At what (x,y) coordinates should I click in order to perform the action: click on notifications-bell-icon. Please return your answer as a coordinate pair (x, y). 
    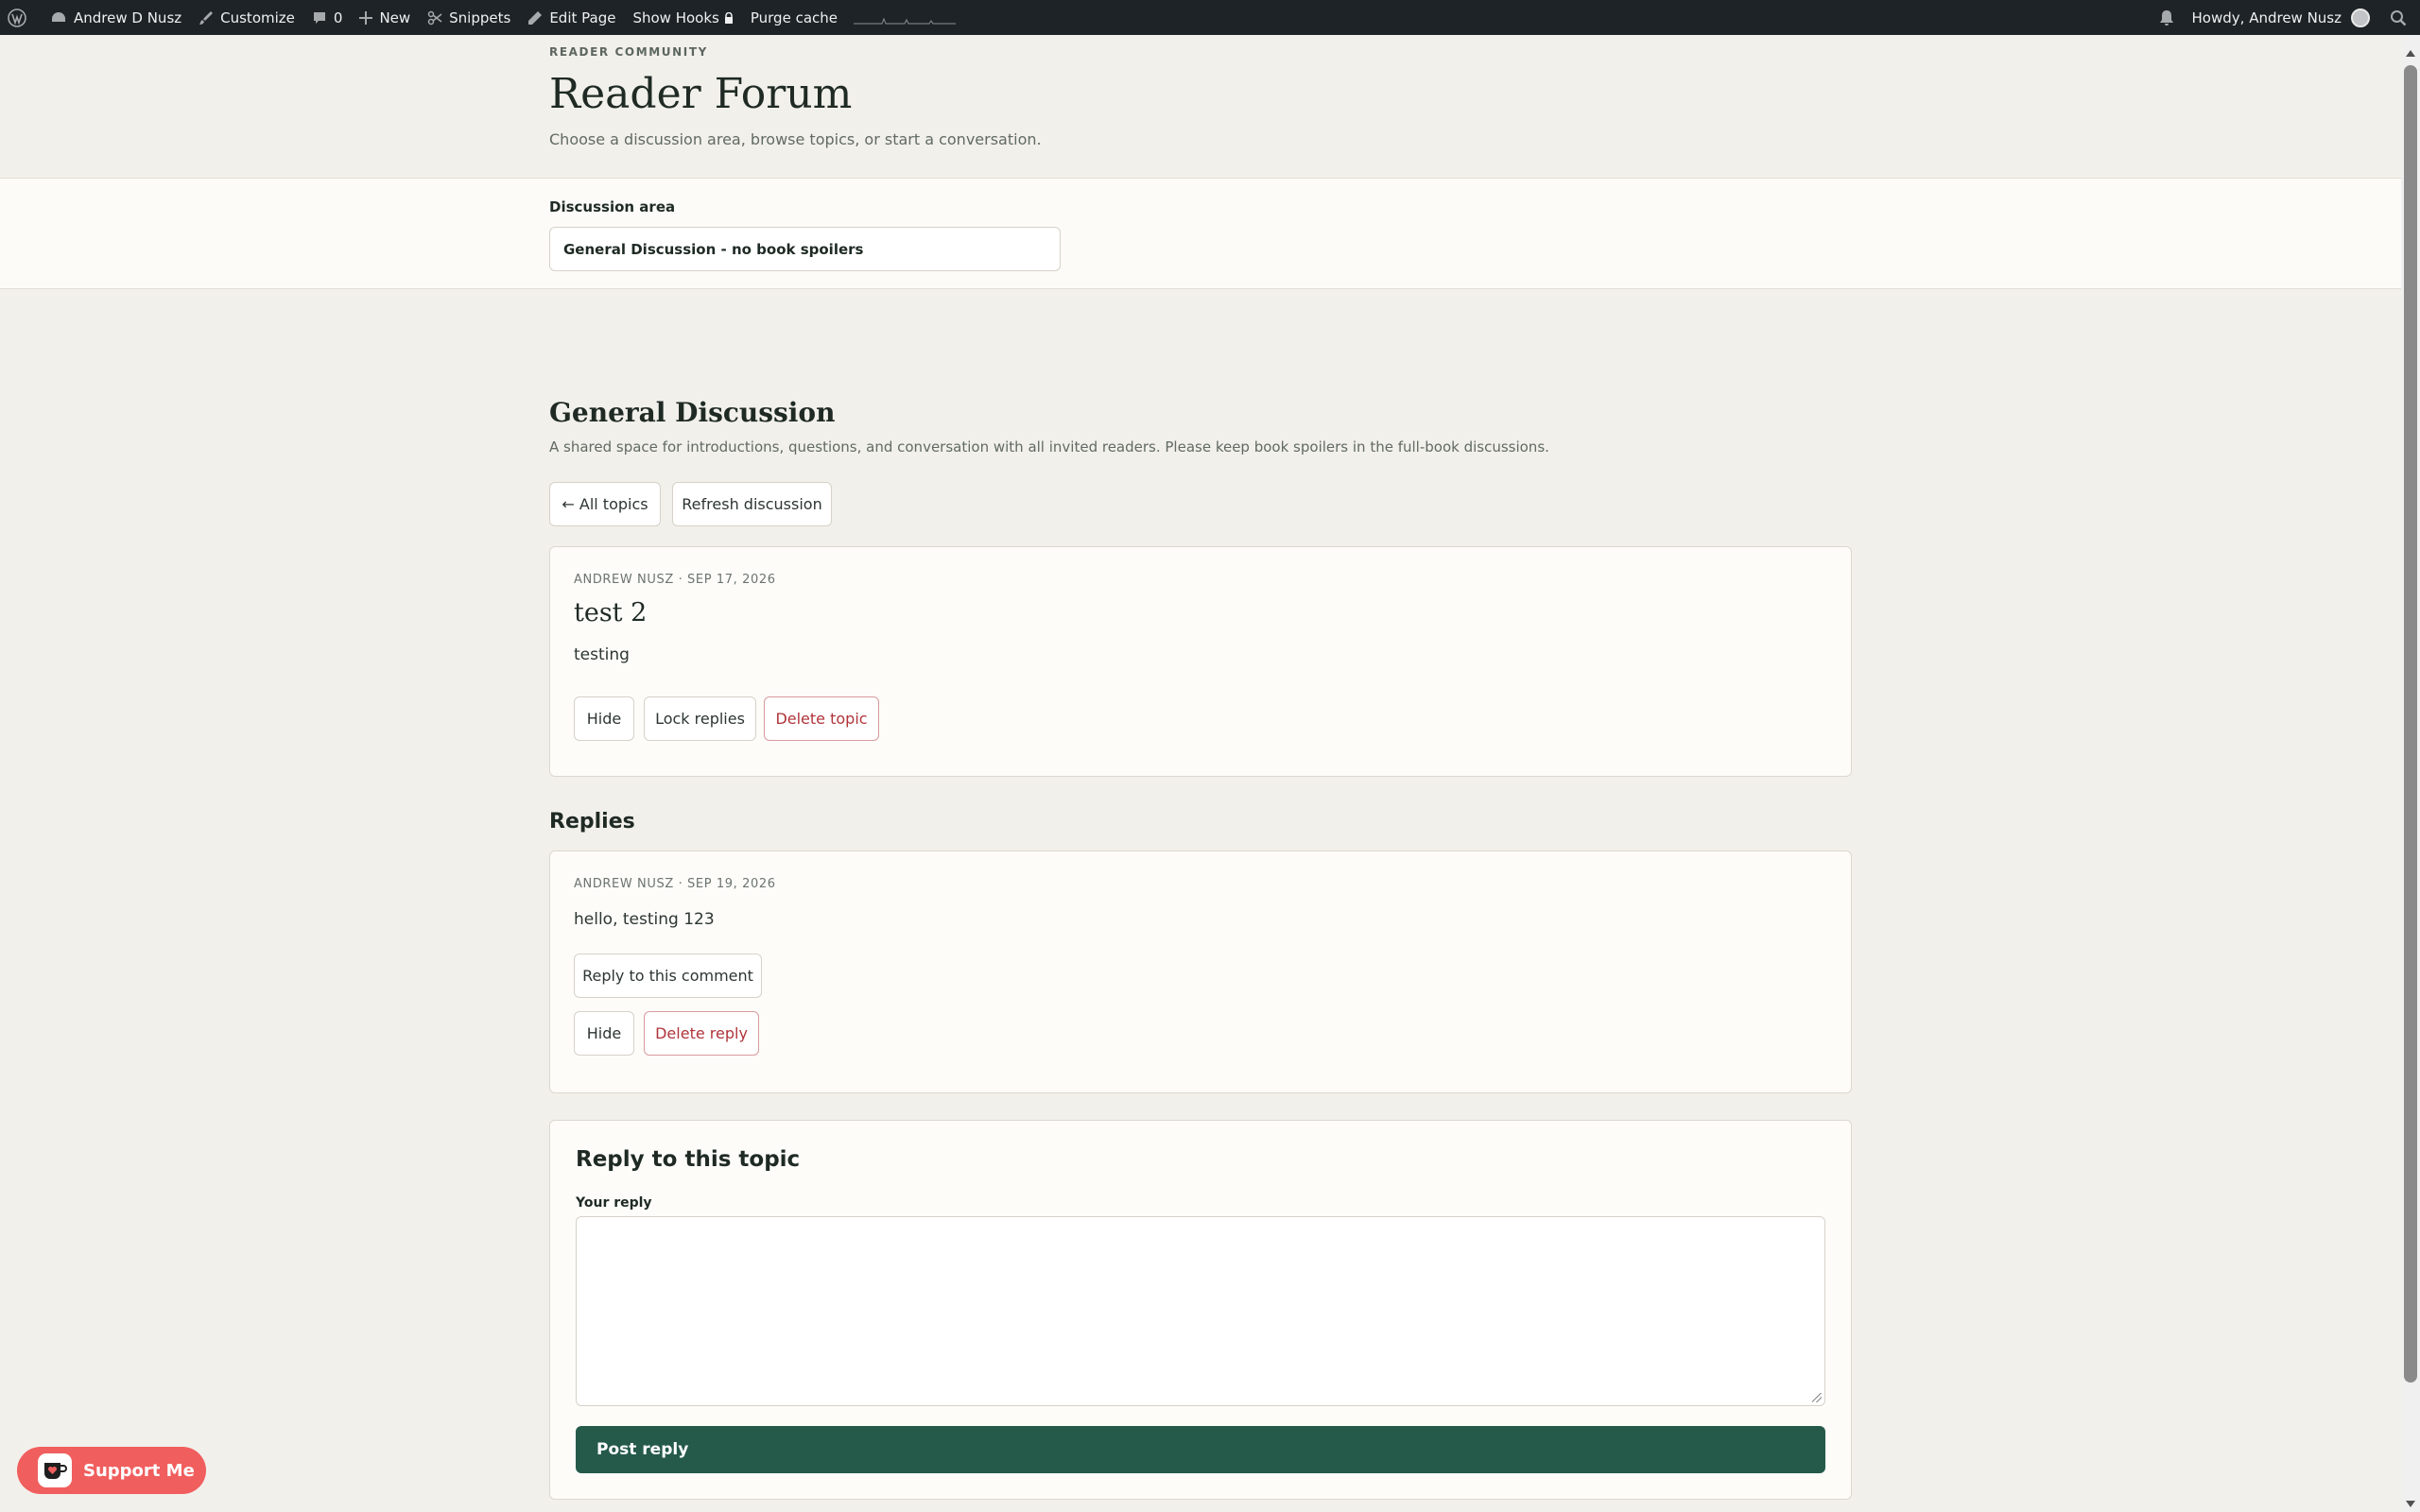
    Looking at the image, I should click on (2167, 17).